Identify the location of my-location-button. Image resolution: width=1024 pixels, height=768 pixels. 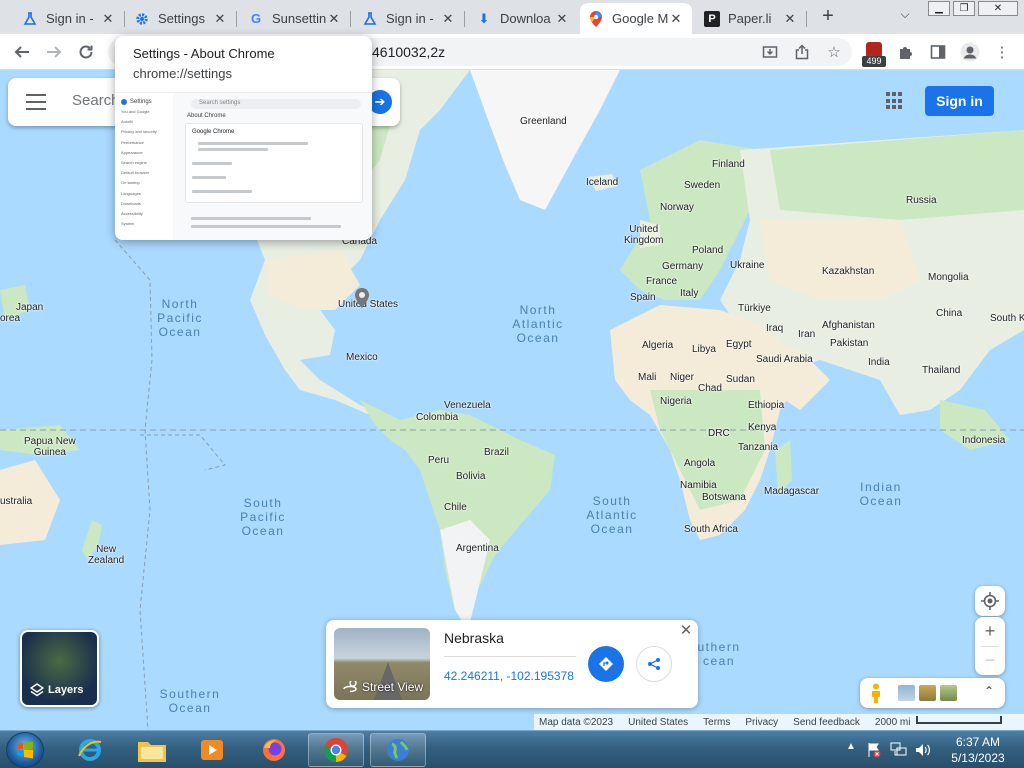
(990, 601).